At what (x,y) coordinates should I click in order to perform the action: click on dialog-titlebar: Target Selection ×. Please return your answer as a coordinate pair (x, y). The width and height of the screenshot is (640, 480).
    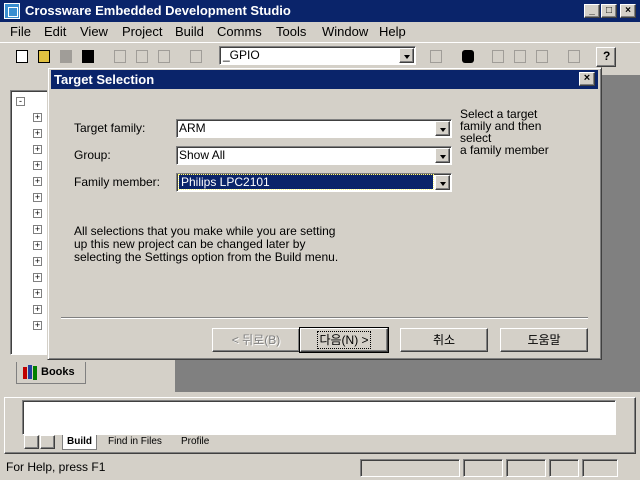
    Looking at the image, I should click on (324, 79).